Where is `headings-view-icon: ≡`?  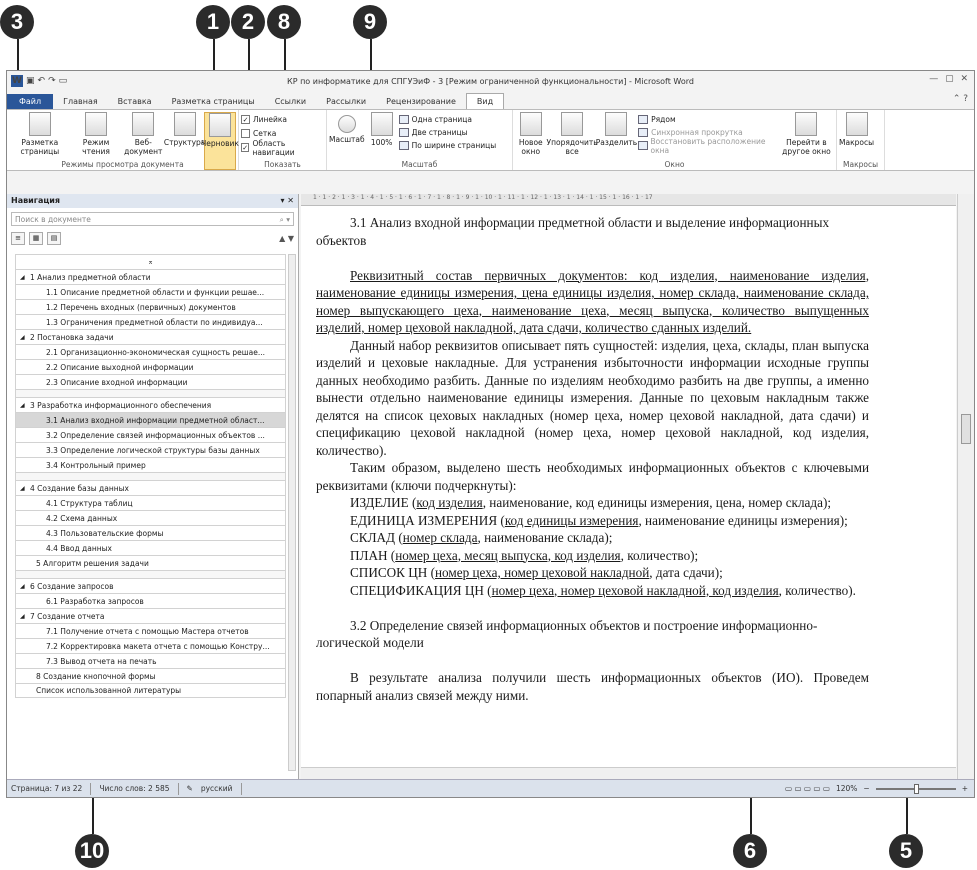 headings-view-icon: ≡ is located at coordinates (18, 238).